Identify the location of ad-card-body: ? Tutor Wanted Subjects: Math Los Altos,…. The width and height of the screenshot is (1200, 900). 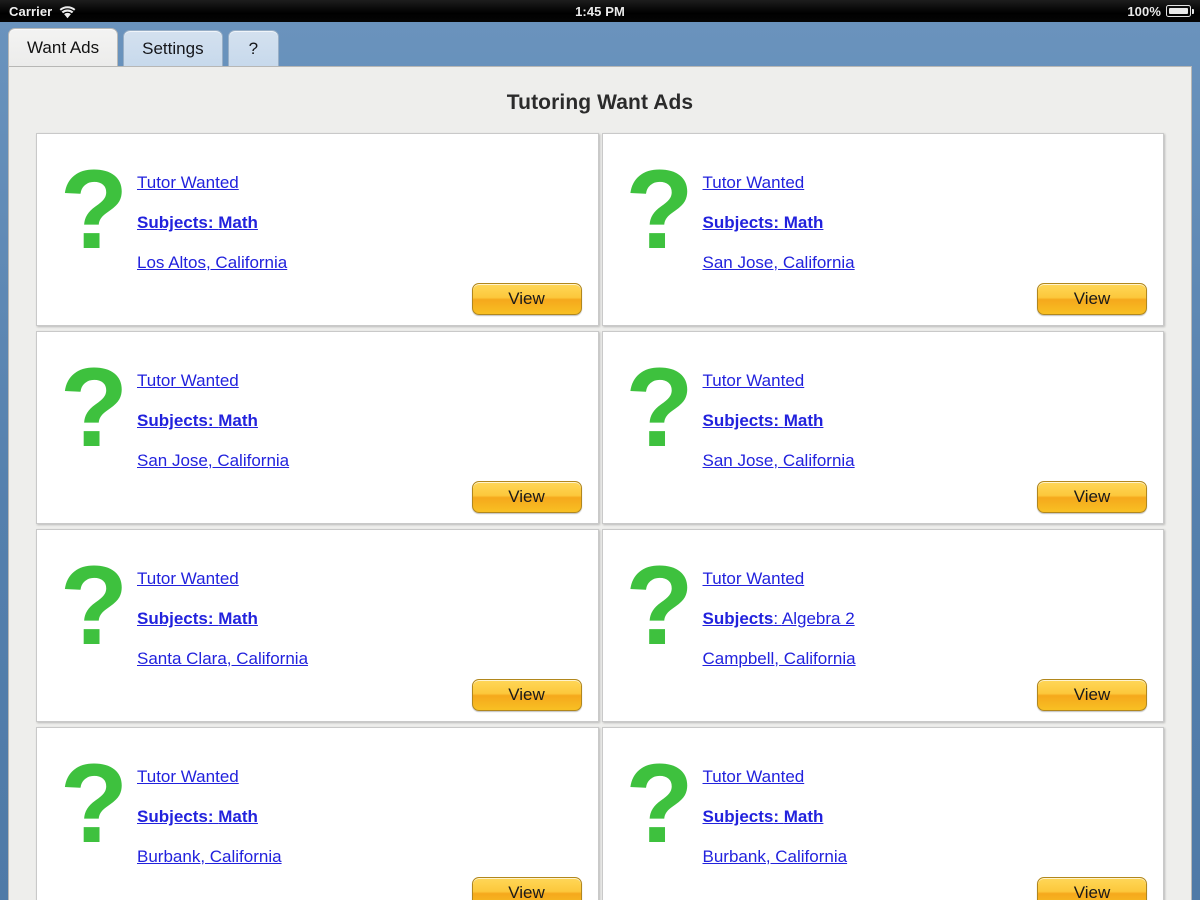
(317, 217).